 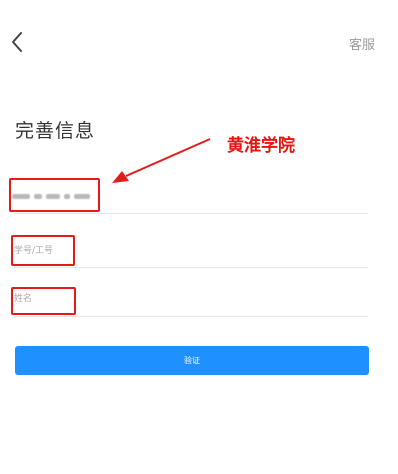 What do you see at coordinates (53, 197) in the screenshot?
I see `school-value-blurred` at bounding box center [53, 197].